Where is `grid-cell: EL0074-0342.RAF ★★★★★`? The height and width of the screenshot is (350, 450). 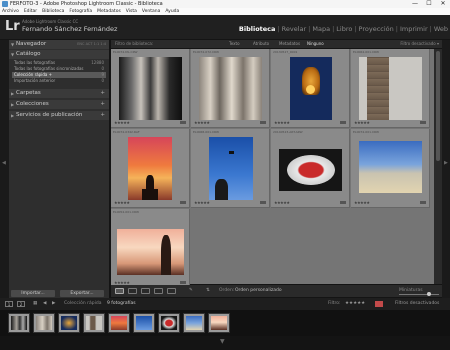 grid-cell: EL0074-0342.RAF ★★★★★ is located at coordinates (150, 168).